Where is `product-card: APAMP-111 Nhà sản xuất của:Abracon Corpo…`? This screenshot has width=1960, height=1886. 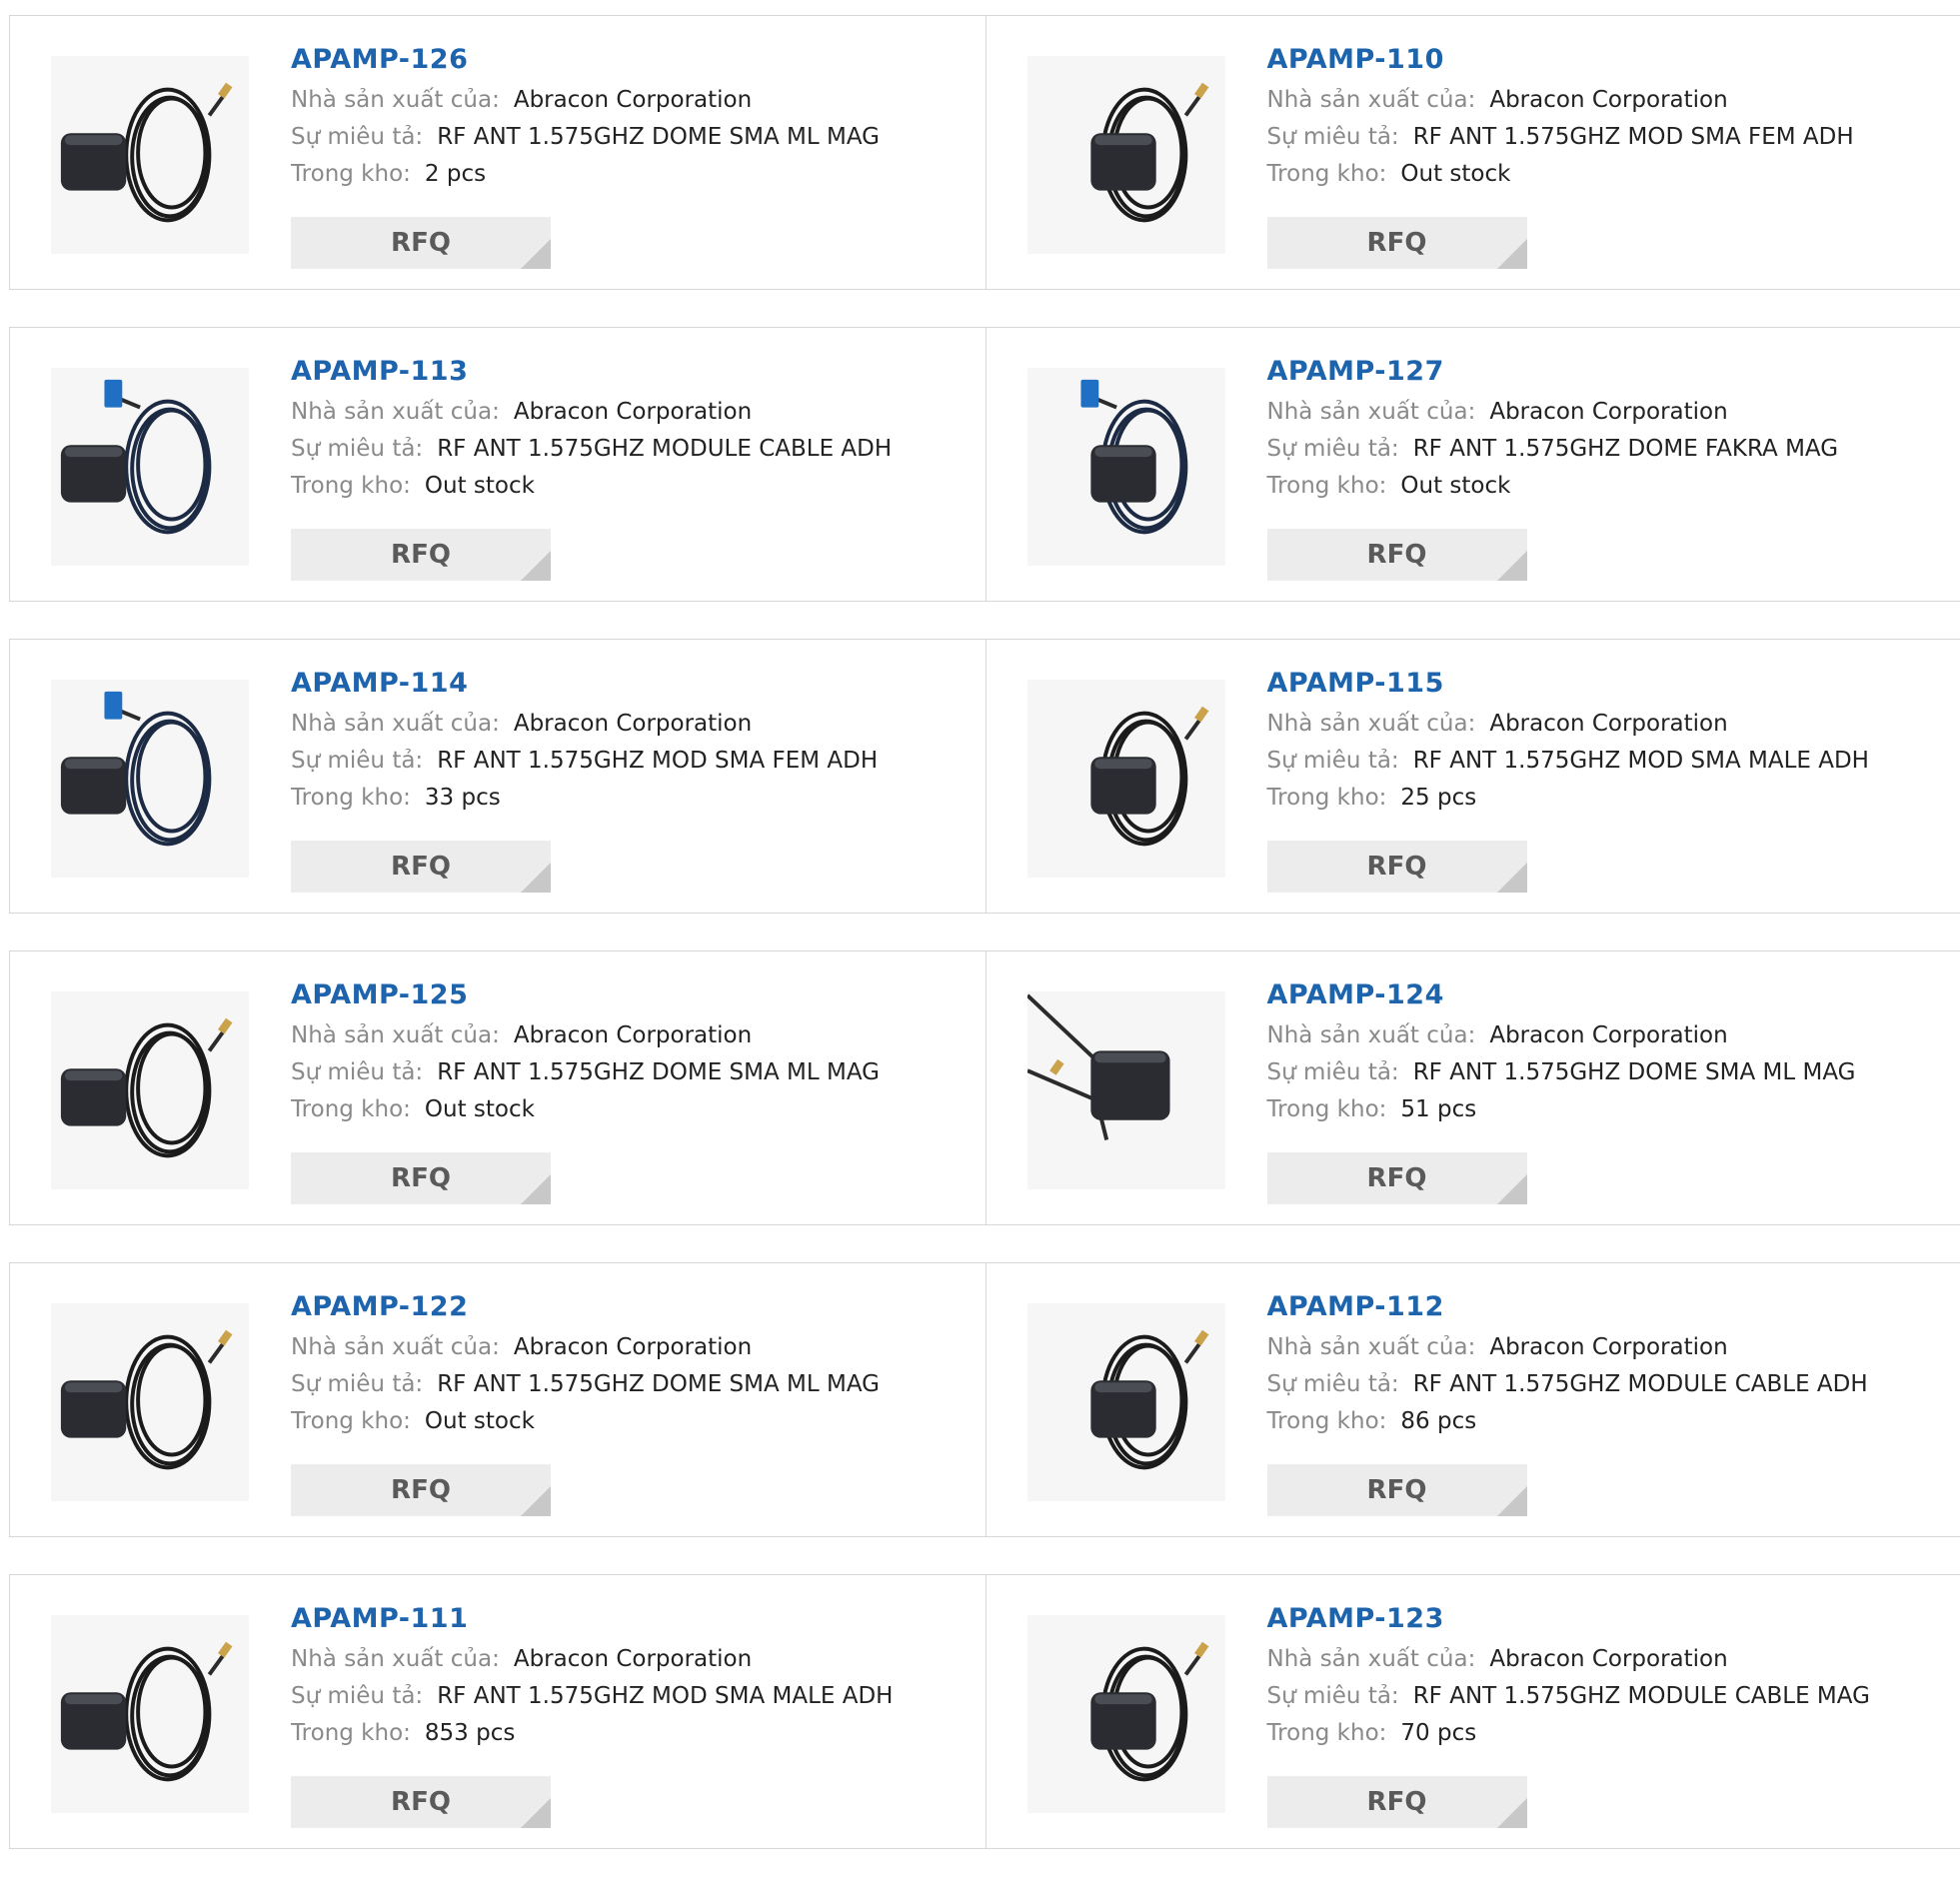
product-card: APAMP-111 Nhà sản xuất của:Abracon Corpo… is located at coordinates (498, 1711).